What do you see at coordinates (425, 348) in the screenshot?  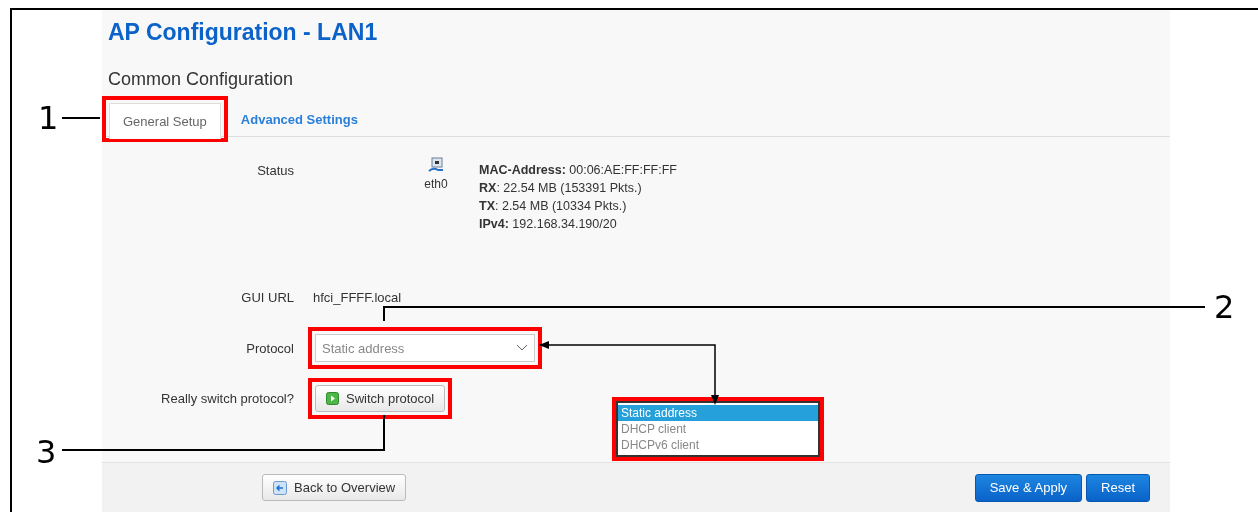 I see `protocol-select: Static address` at bounding box center [425, 348].